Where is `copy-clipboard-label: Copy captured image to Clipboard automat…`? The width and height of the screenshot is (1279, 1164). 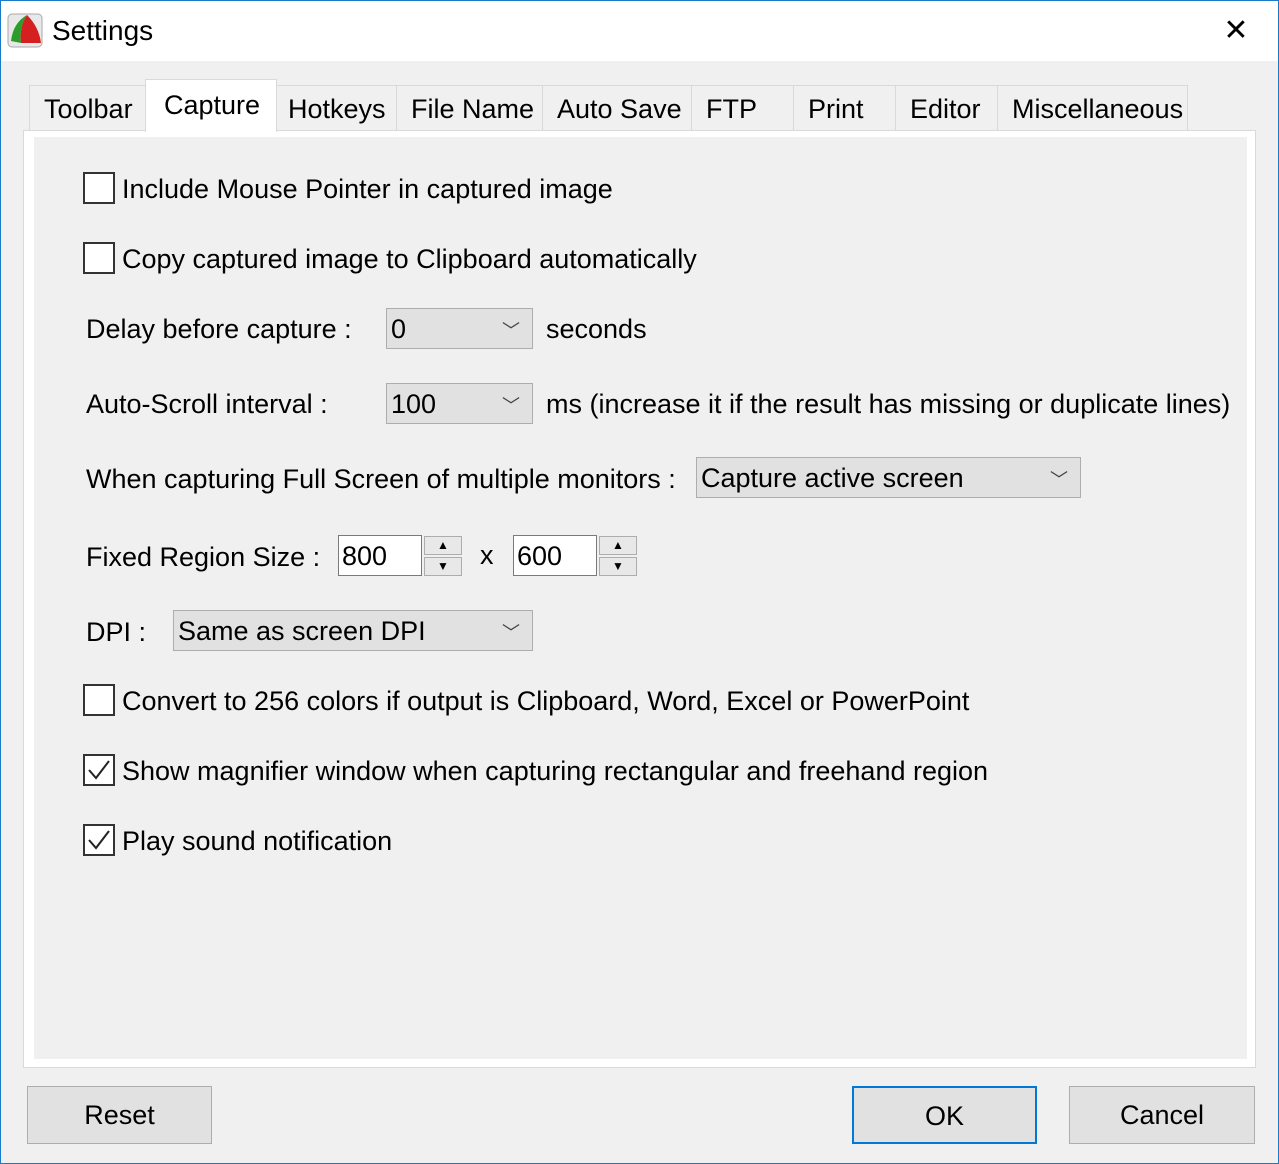 copy-clipboard-label: Copy captured image to Clipboard automat… is located at coordinates (409, 259).